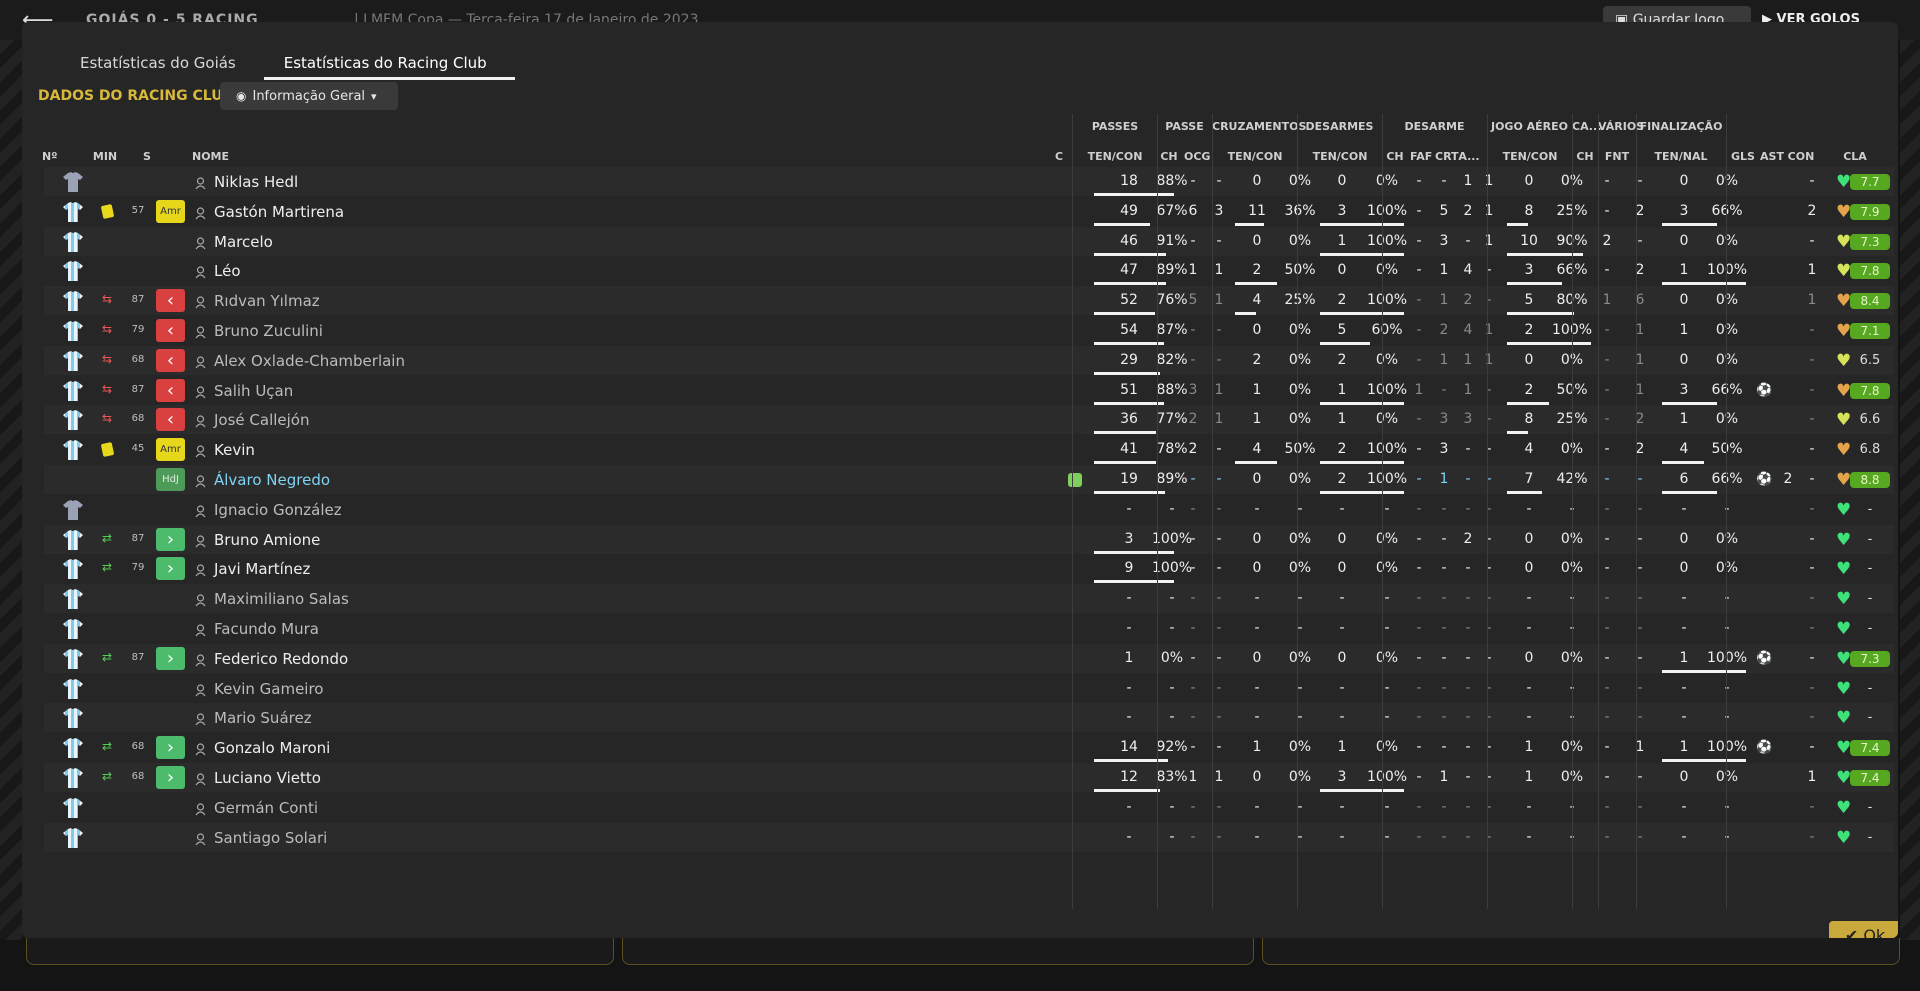 Image resolution: width=1920 pixels, height=991 pixels. I want to click on player-name: Federico Redondo, so click(281, 659).